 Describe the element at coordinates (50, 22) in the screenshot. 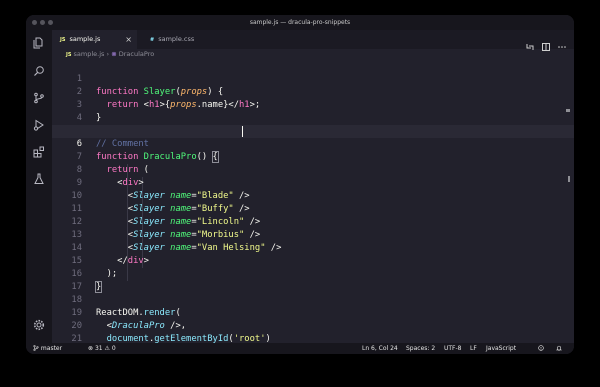

I see `maximize-window-button` at that location.